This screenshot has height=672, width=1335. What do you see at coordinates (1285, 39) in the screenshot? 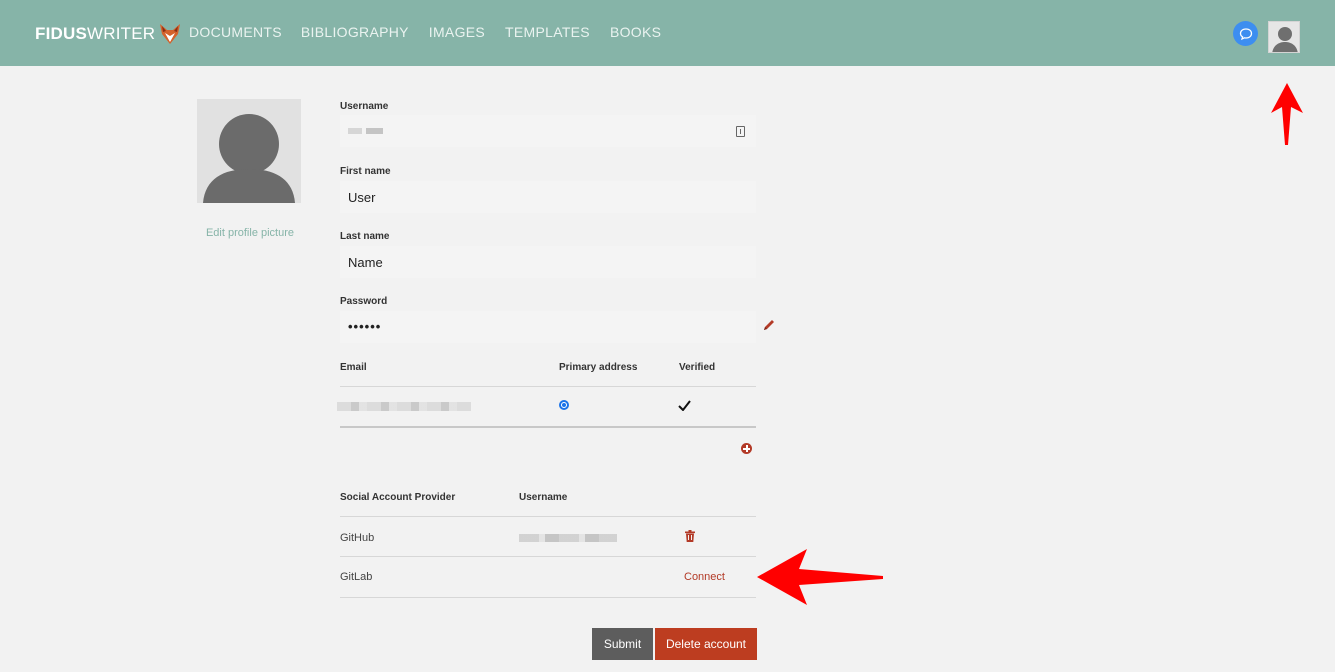
I see `user-avatar-icon` at bounding box center [1285, 39].